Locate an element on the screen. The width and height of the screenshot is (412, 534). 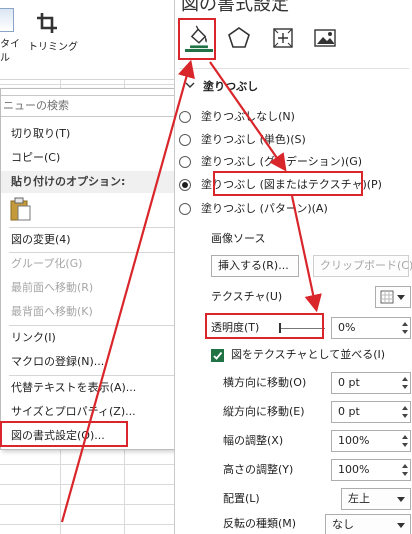
menu-item-label: 図の変更(4) is located at coordinates (41, 239).